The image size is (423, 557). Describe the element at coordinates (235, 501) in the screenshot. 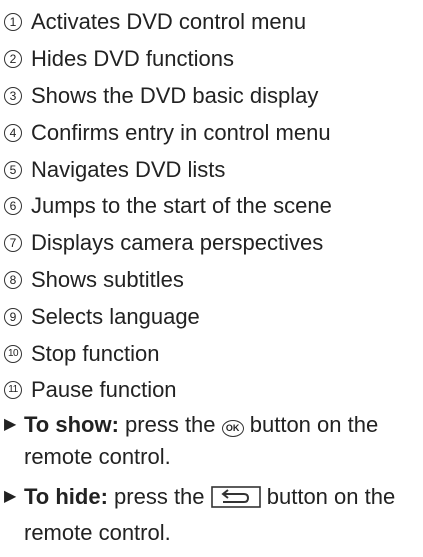

I see `back-button-icon` at that location.